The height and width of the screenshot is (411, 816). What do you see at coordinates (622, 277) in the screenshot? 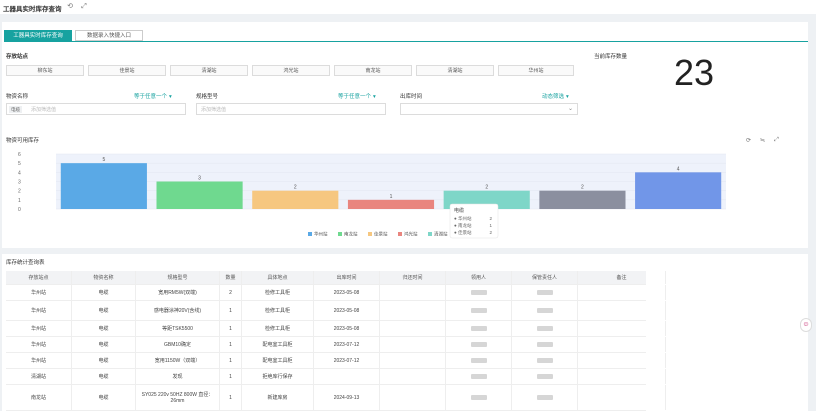
I see `column-header: 备注` at bounding box center [622, 277].